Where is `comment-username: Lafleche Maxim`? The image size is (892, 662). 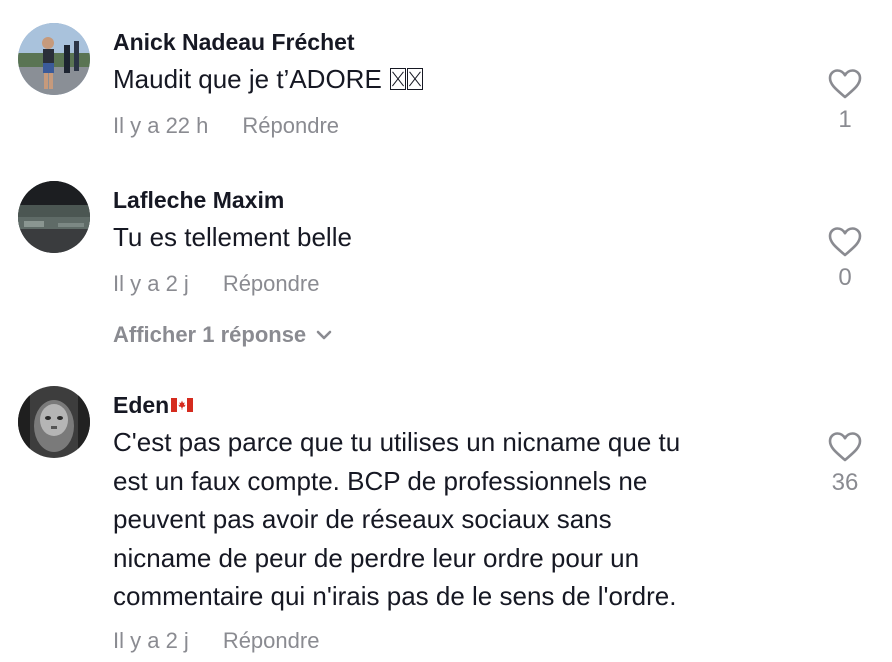
comment-username: Lafleche Maxim is located at coordinates (198, 200).